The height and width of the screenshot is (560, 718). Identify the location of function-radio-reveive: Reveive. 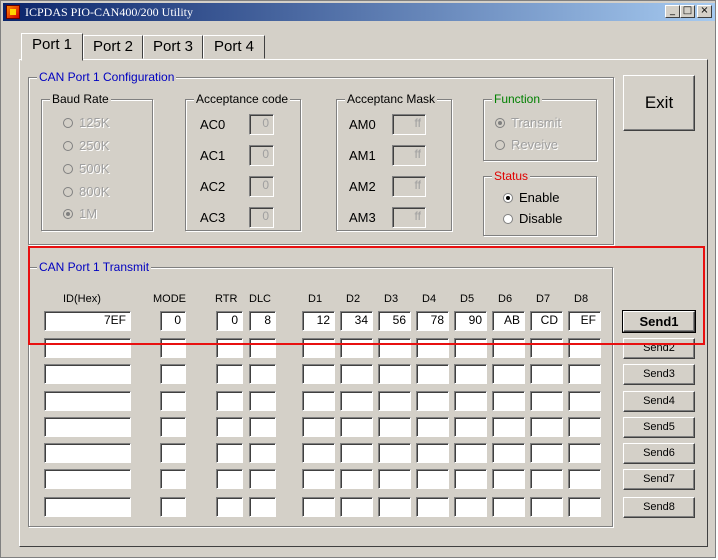
(526, 144).